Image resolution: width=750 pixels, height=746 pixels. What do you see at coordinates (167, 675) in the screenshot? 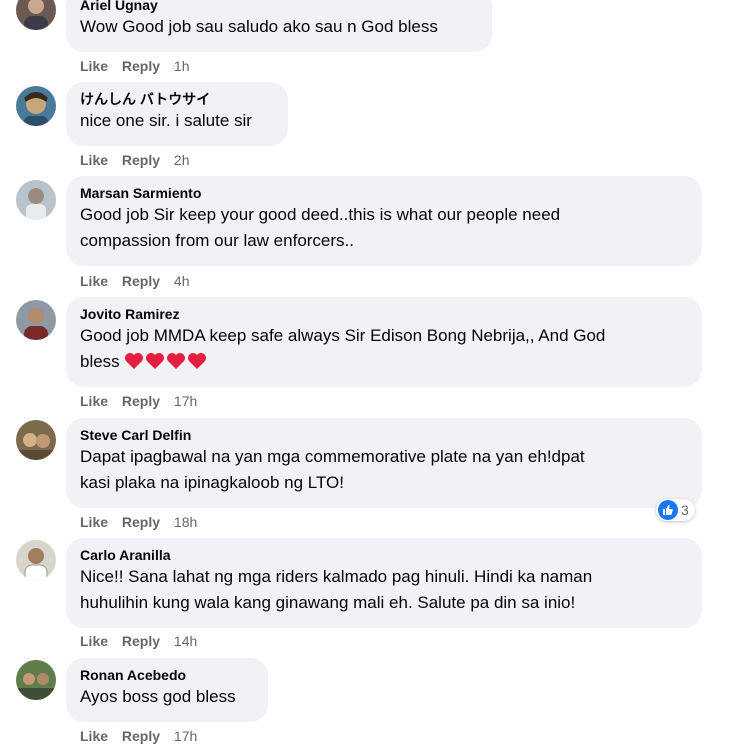
I see `comment-author: Ronan Acebedo` at bounding box center [167, 675].